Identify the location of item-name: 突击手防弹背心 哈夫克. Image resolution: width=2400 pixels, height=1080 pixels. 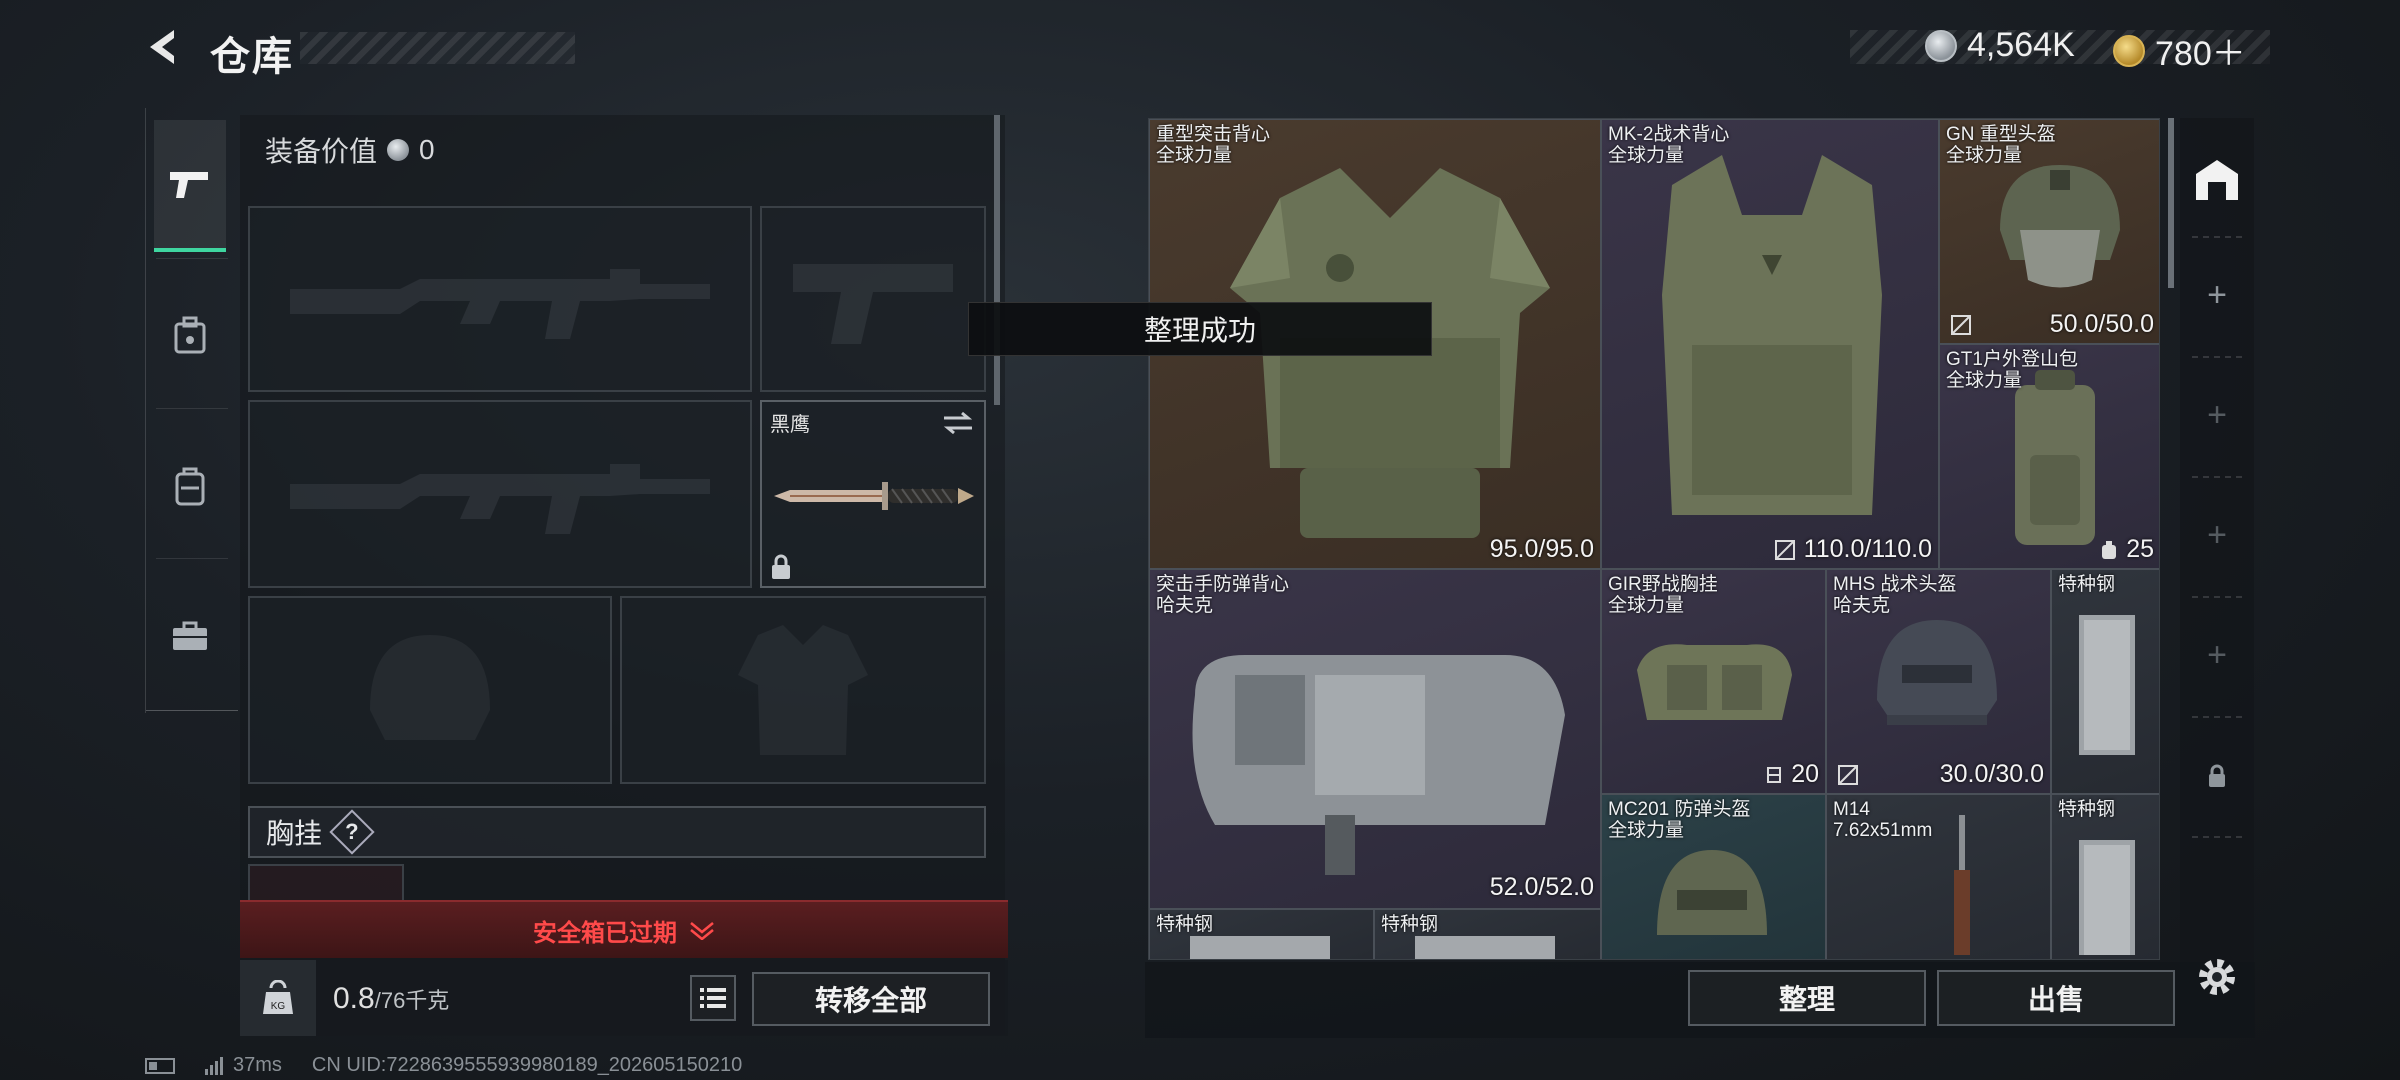
(1223, 595).